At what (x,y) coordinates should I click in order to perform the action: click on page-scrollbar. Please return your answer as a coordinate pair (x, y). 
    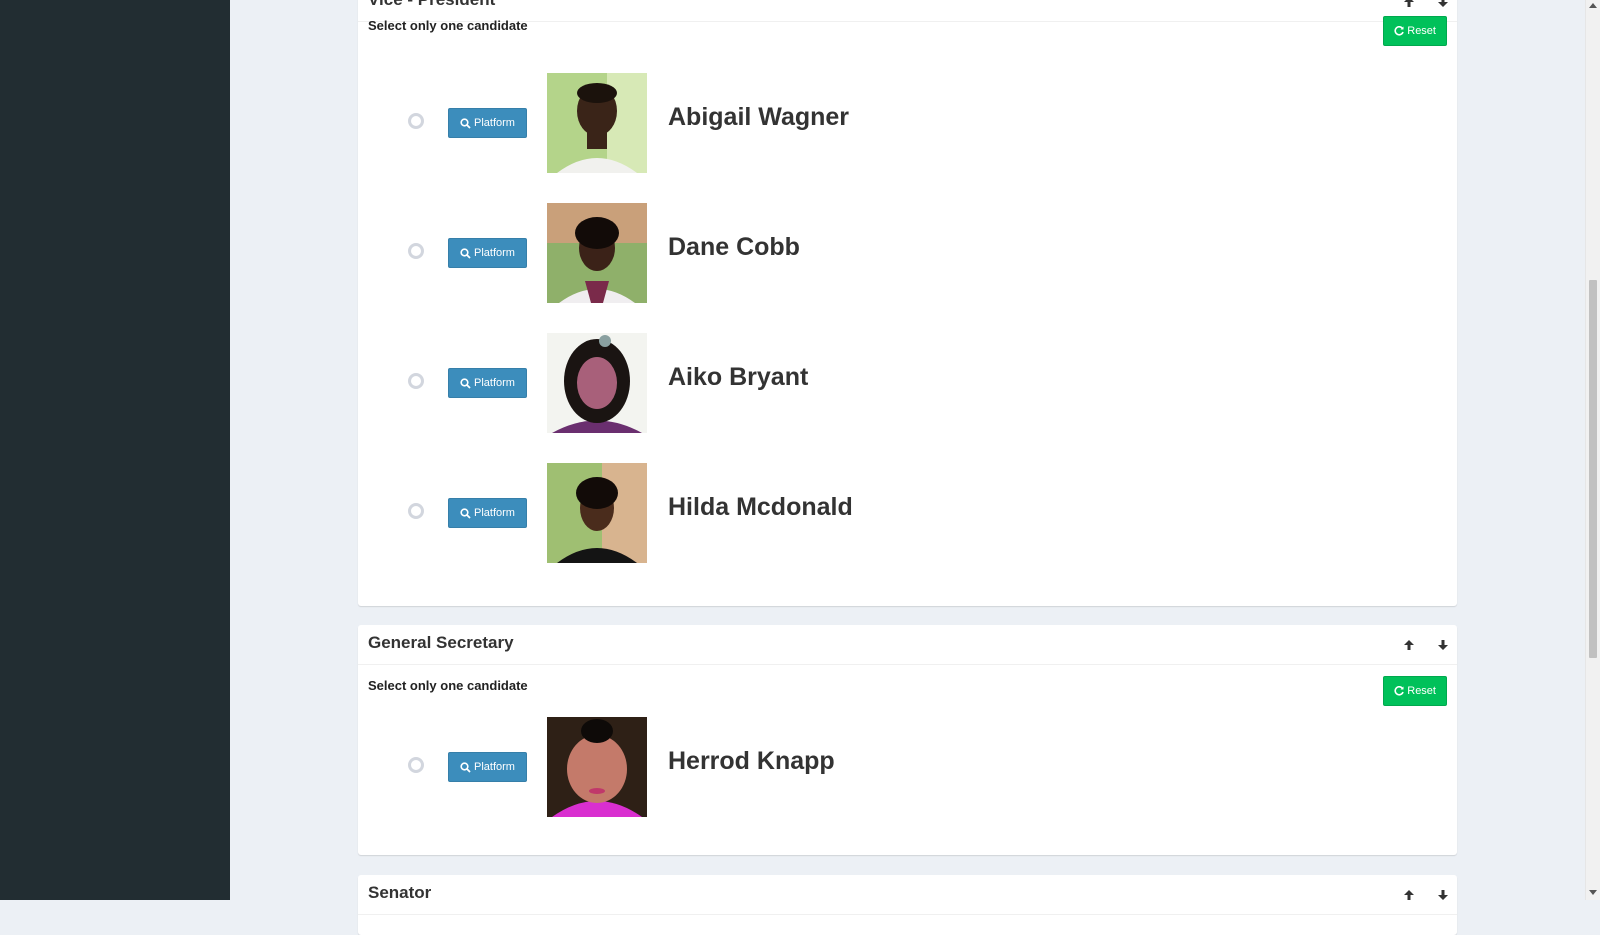
    Looking at the image, I should click on (1592, 450).